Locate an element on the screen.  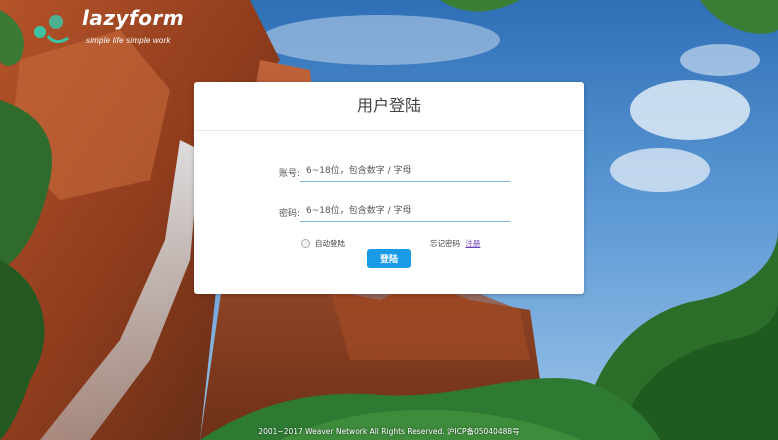
login-title: 用户登陆 is located at coordinates (389, 106).